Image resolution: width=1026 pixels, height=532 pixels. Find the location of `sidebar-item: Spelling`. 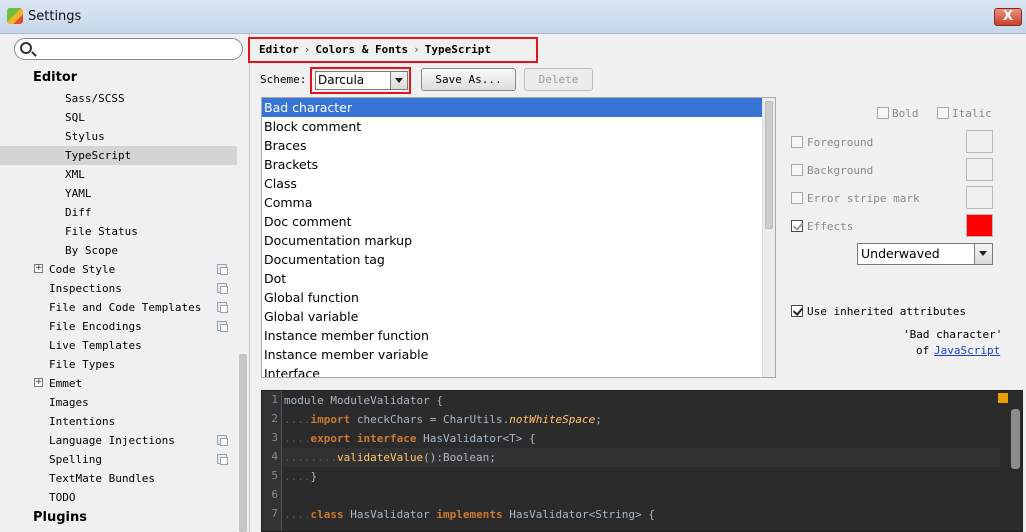

sidebar-item: Spelling is located at coordinates (118, 459).